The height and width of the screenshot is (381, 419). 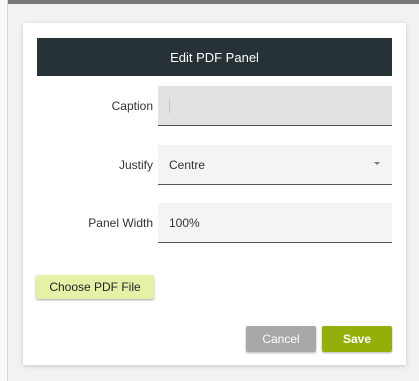 What do you see at coordinates (275, 106) in the screenshot?
I see `caption-input` at bounding box center [275, 106].